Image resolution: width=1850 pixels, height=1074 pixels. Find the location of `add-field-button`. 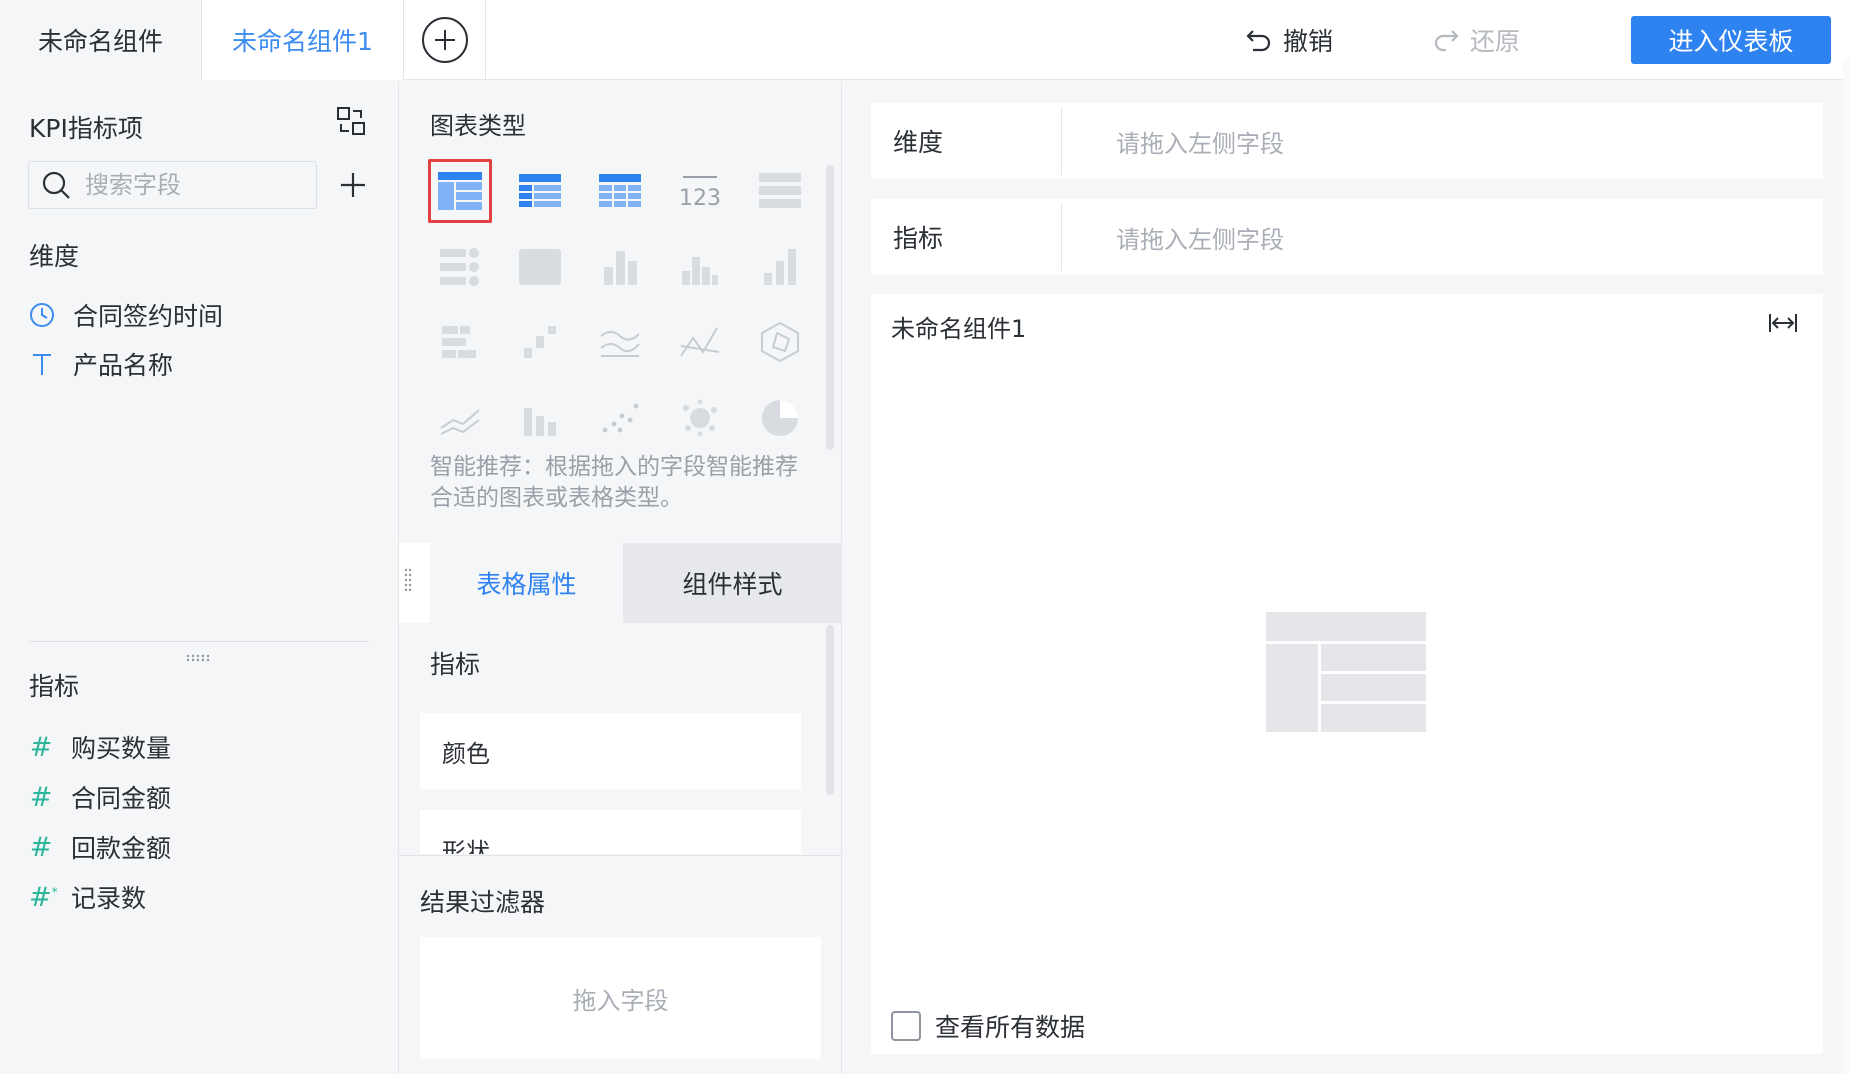

add-field-button is located at coordinates (353, 187).